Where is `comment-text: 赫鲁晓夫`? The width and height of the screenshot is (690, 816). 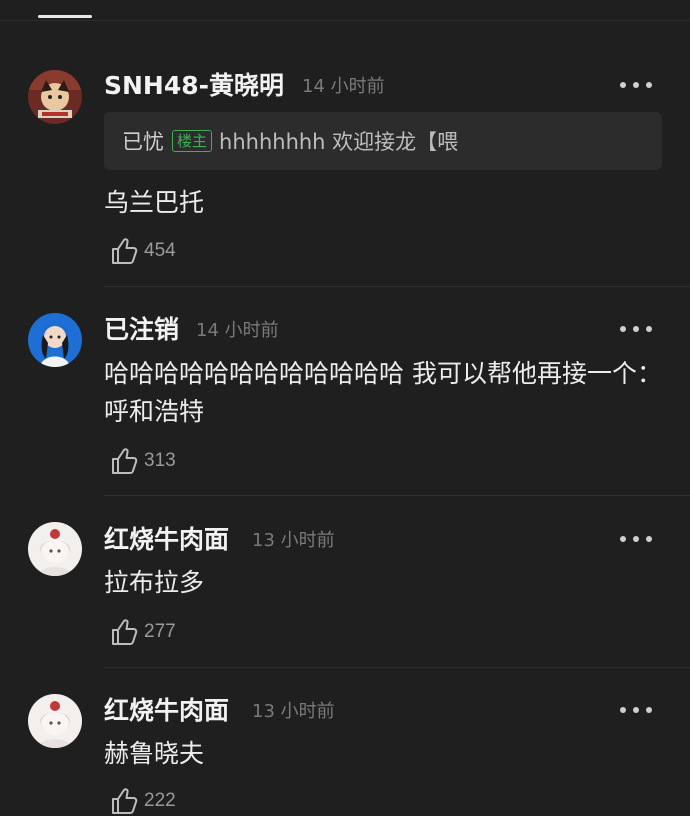
comment-text: 赫鲁晓夫 is located at coordinates (154, 753).